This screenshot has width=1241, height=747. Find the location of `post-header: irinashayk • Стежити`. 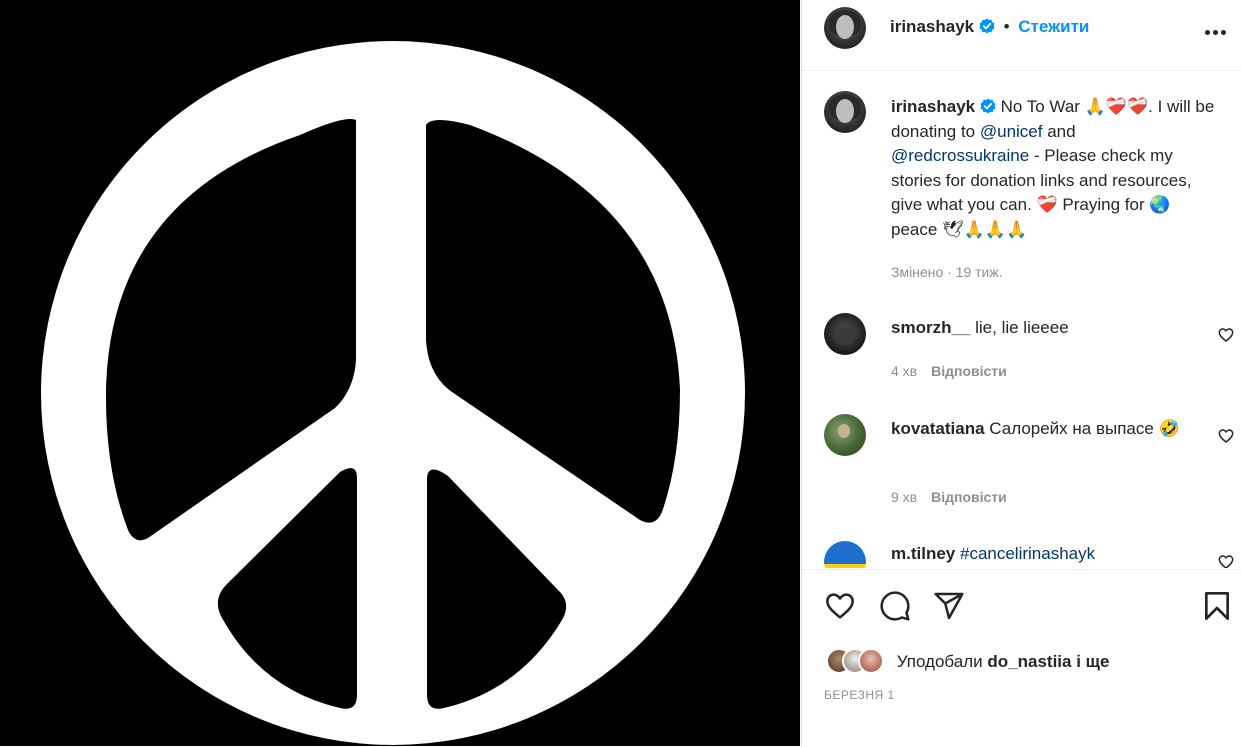

post-header: irinashayk • Стежити is located at coordinates (1021, 35).